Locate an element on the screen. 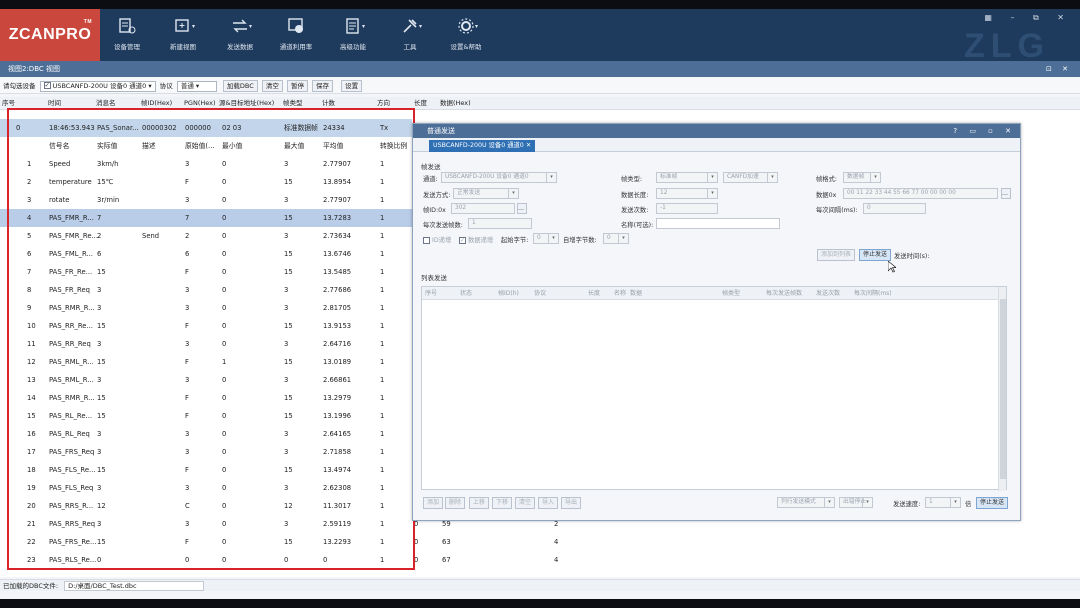 This screenshot has width=1080, height=608. device-manage-icon is located at coordinates (127, 26).